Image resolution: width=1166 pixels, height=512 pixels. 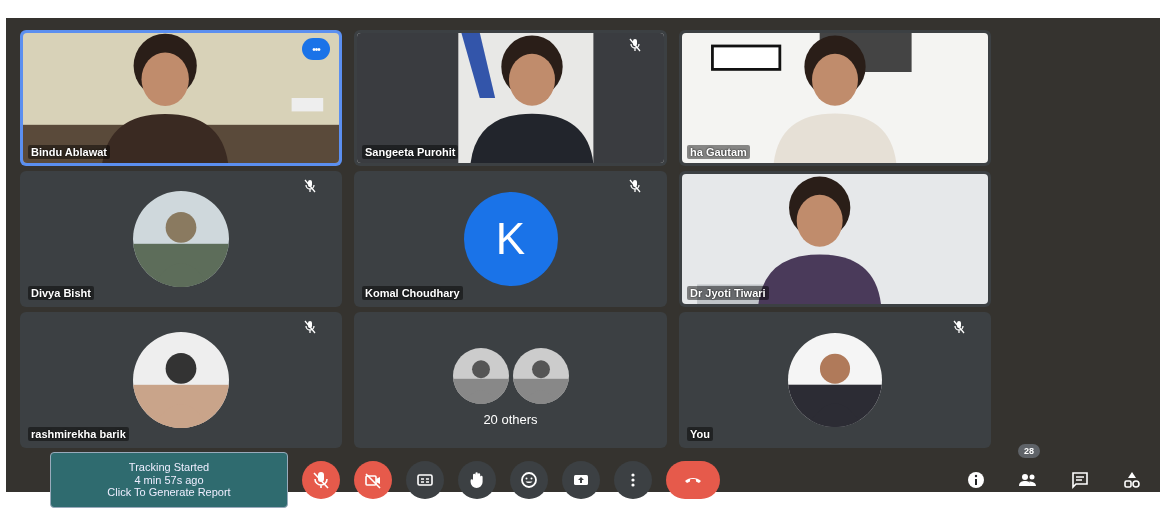 What do you see at coordinates (510, 239) in the screenshot?
I see `avatar-letter: K` at bounding box center [510, 239].